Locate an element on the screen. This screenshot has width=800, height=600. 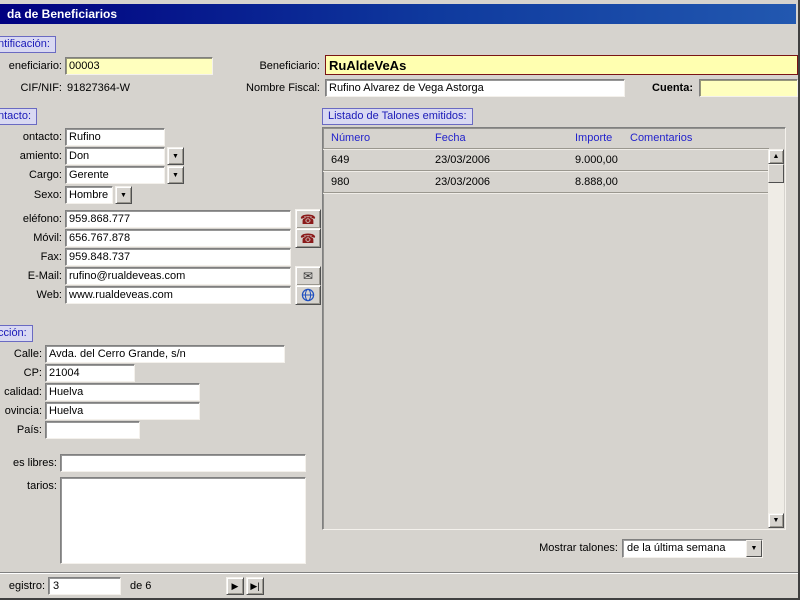
email-field: rufino@rualdeveas.com is located at coordinates (178, 276).